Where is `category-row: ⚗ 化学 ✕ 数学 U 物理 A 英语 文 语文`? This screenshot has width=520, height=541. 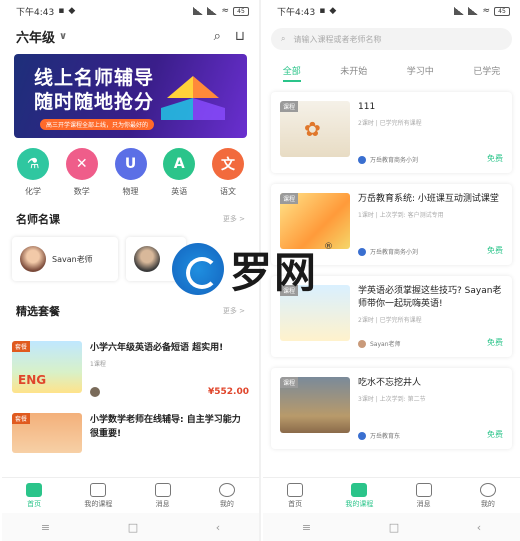 category-row: ⚗ 化学 ✕ 数学 U 物理 A 英语 文 语文 is located at coordinates (130, 172).